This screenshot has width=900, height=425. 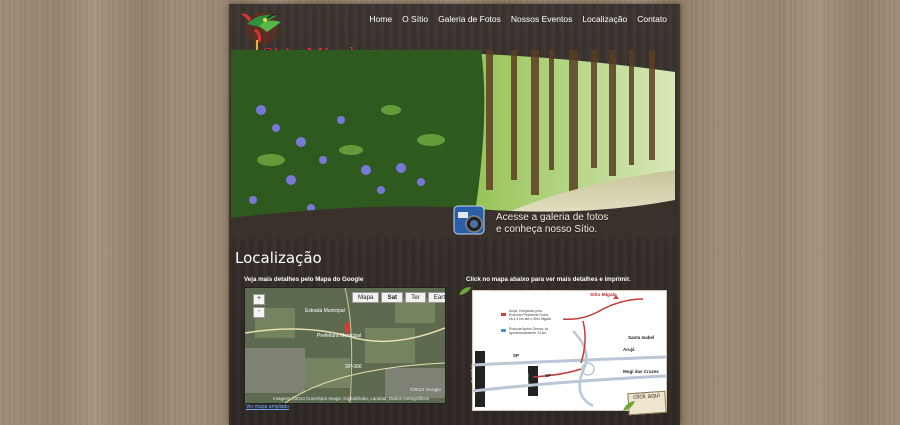 What do you see at coordinates (472, 373) in the screenshot?
I see `road-label-guarulhos: Guarulhos` at bounding box center [472, 373].